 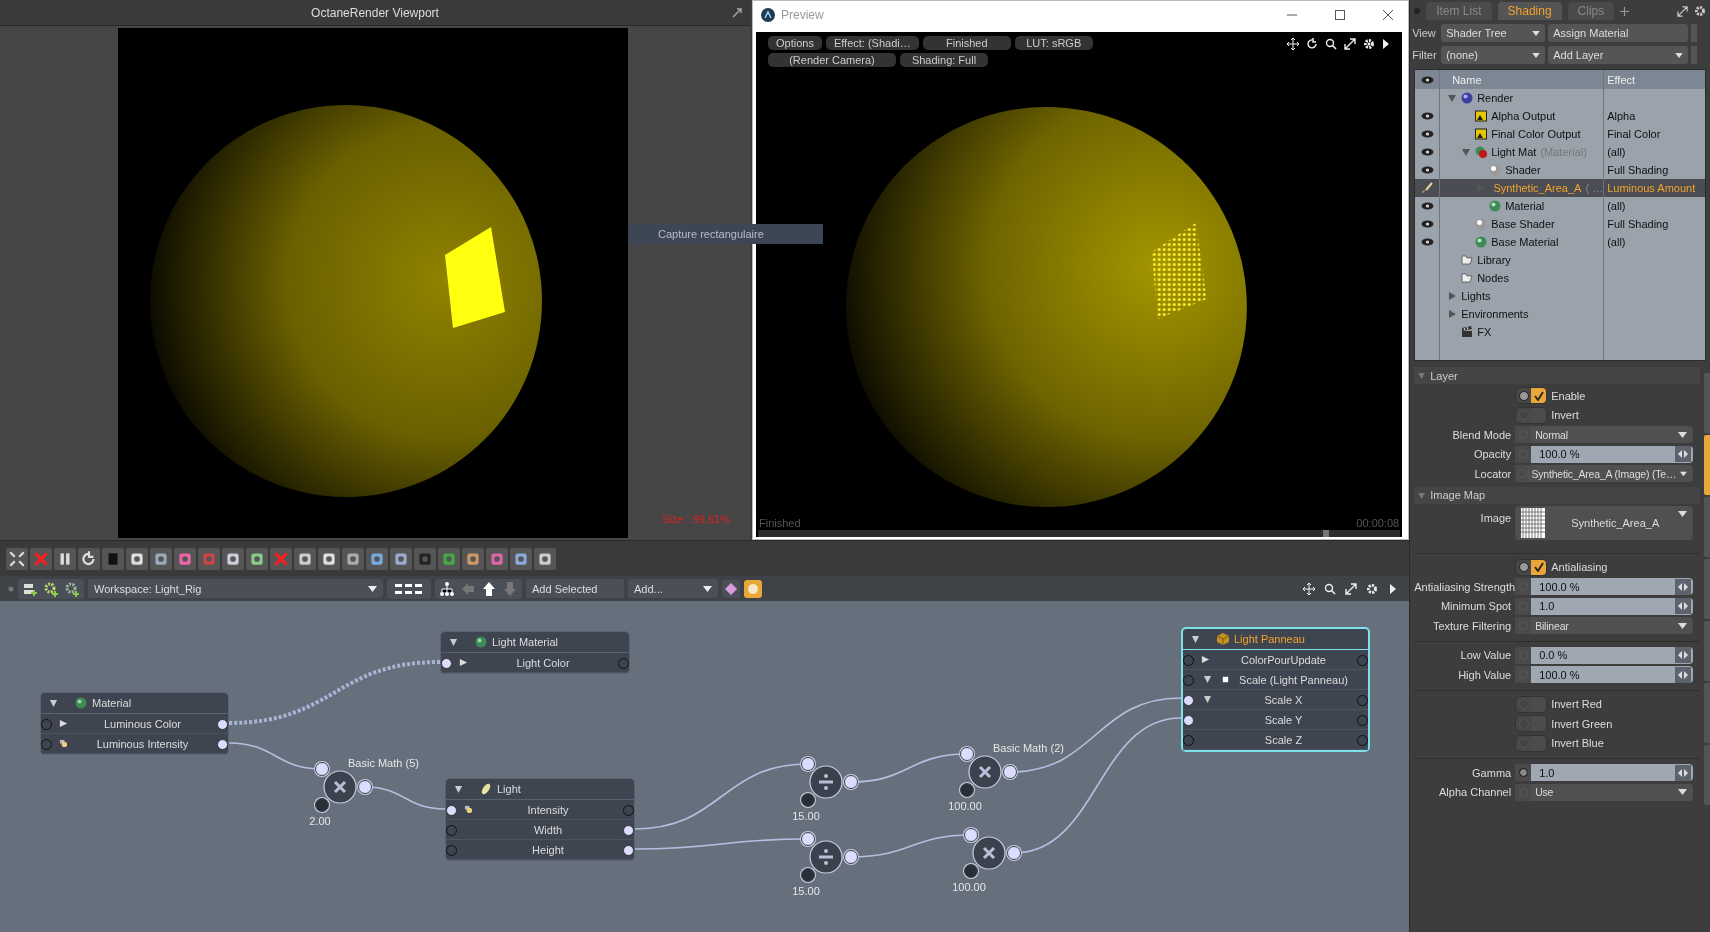 What do you see at coordinates (1560, 116) in the screenshot?
I see `tree-row: Alpha Output Alpha` at bounding box center [1560, 116].